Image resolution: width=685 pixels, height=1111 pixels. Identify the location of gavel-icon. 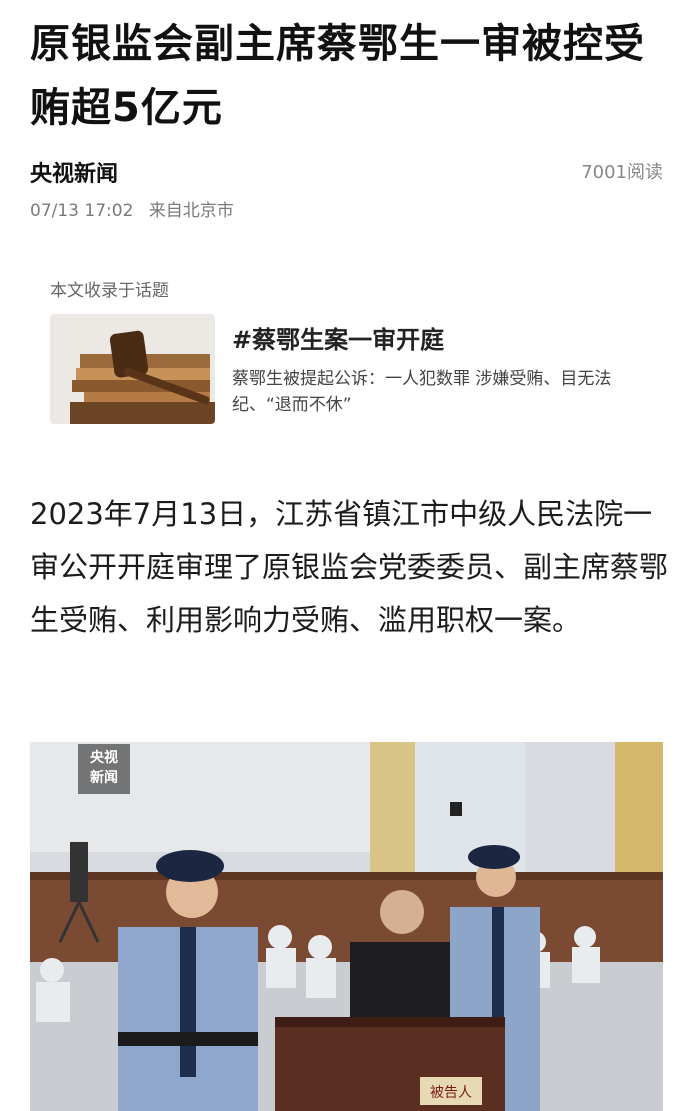
(132, 369).